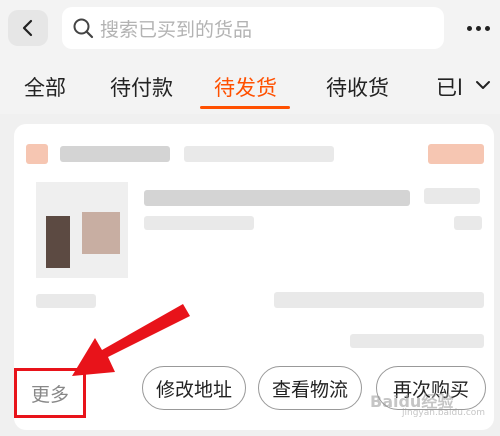 The height and width of the screenshot is (436, 500). I want to click on product-price-blurred, so click(452, 196).